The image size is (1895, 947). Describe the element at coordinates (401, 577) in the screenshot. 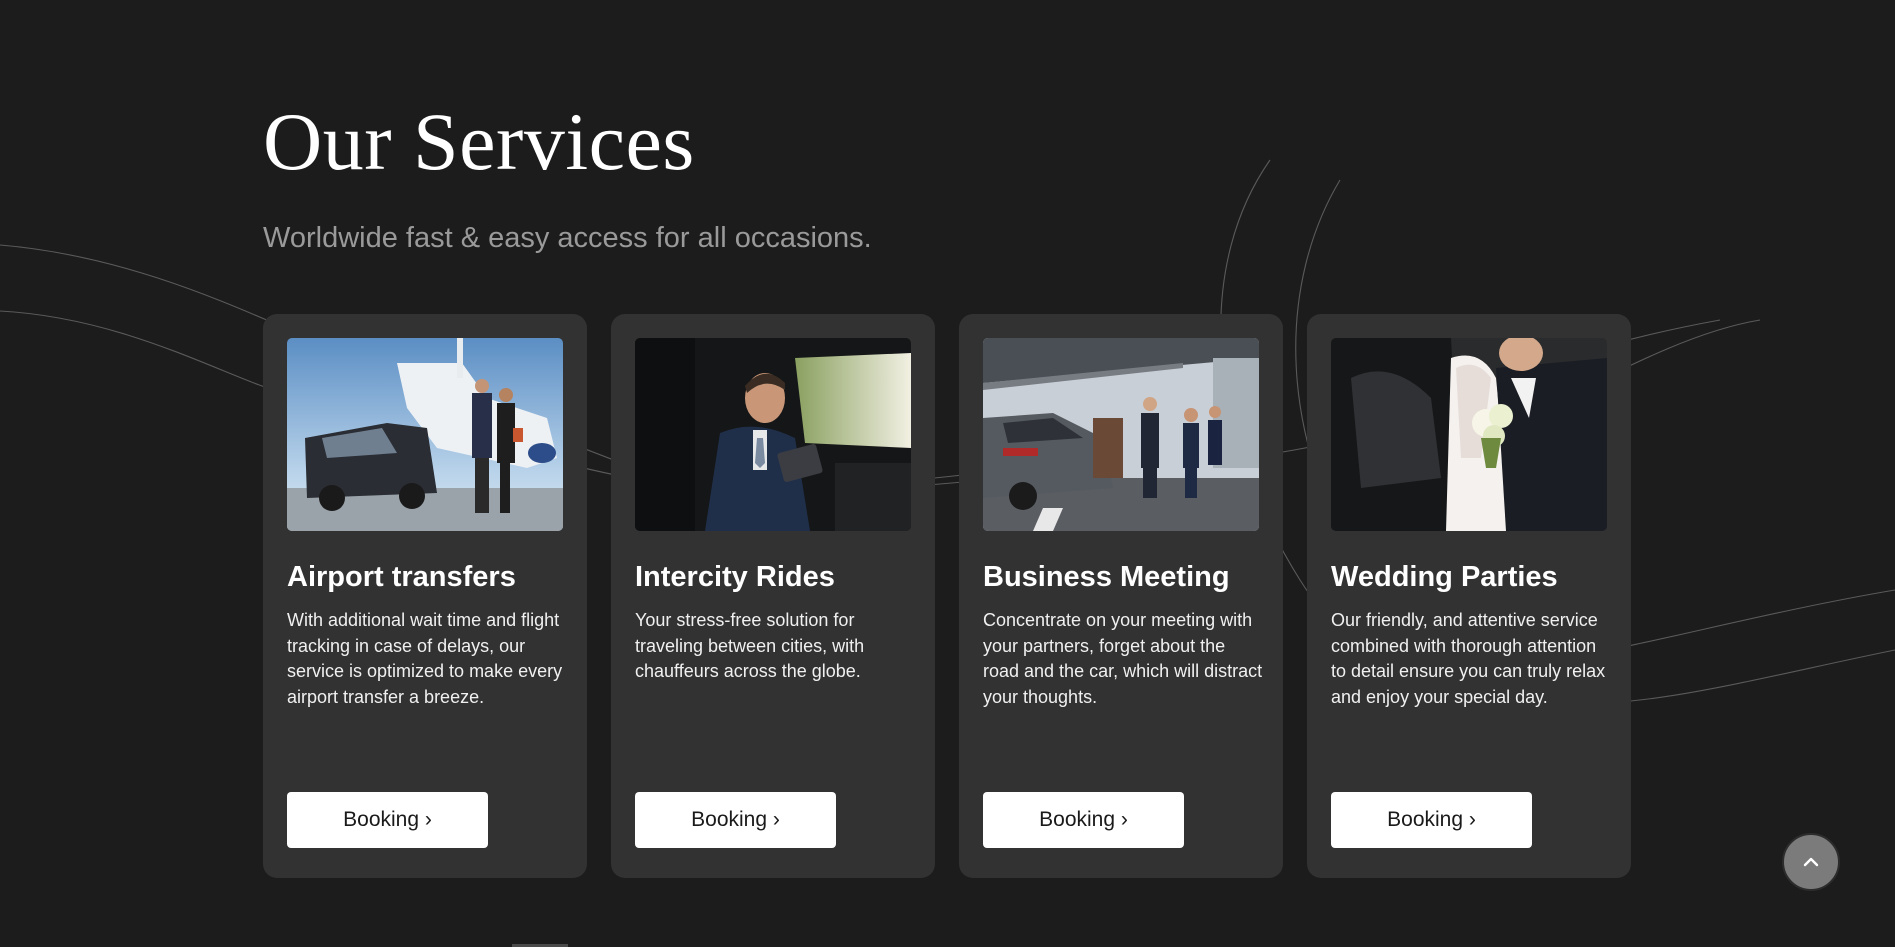

I see `service-title: Airport transfers` at that location.